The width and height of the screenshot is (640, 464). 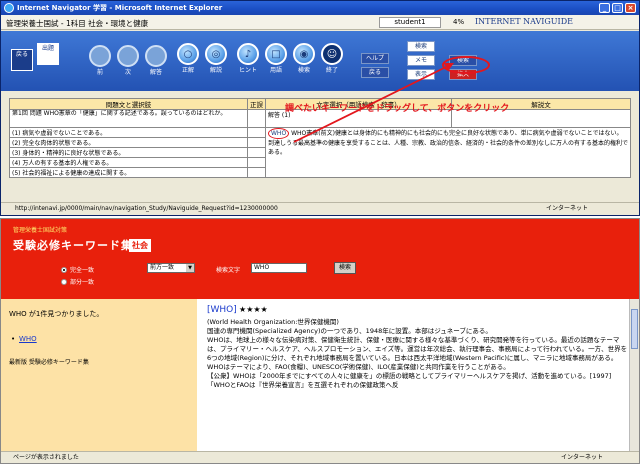 What do you see at coordinates (9, 8) in the screenshot?
I see `ie-icon` at bounding box center [9, 8].